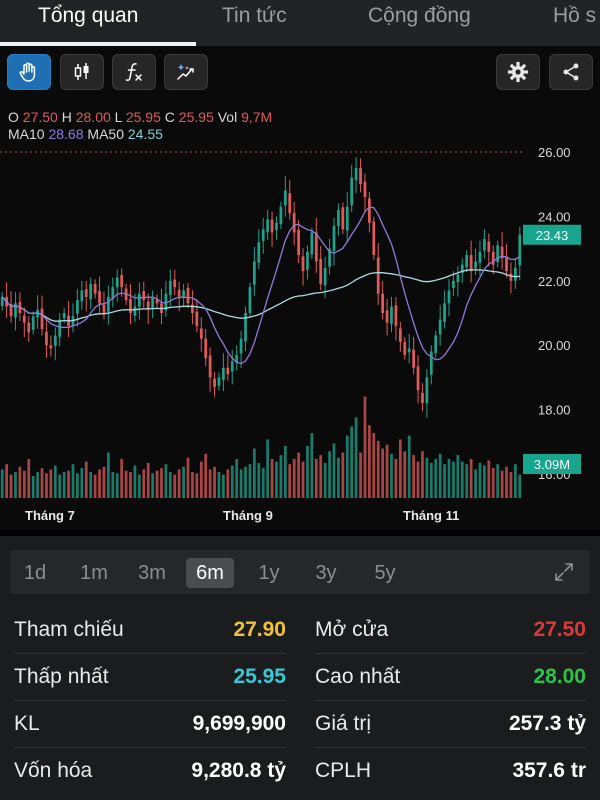  What do you see at coordinates (254, 16) in the screenshot?
I see `tab-news: Tin tức` at bounding box center [254, 16].